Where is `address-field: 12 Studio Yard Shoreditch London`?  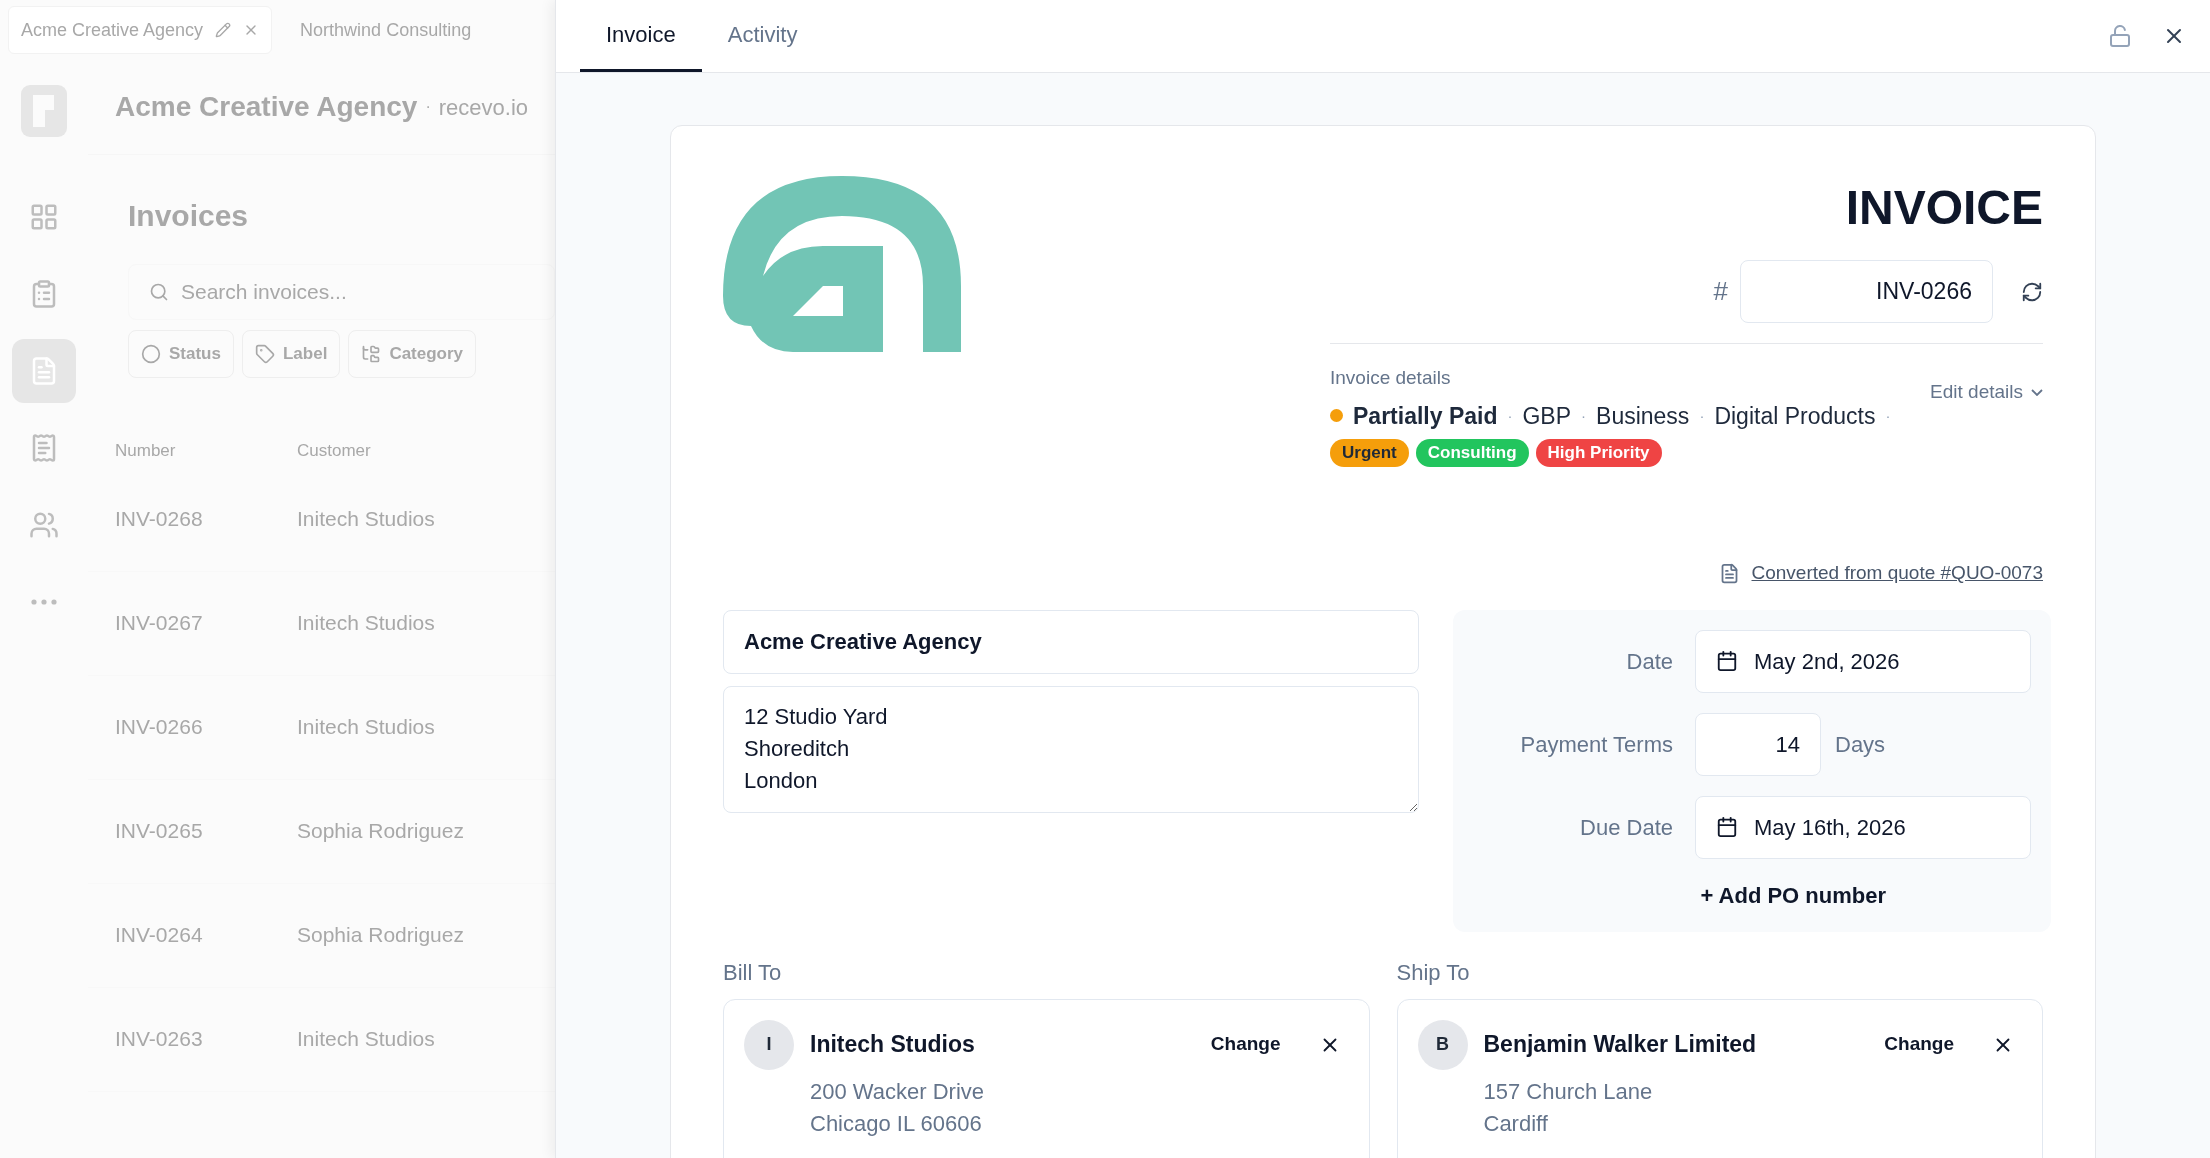
address-field: 12 Studio Yard Shoreditch London is located at coordinates (1071, 749).